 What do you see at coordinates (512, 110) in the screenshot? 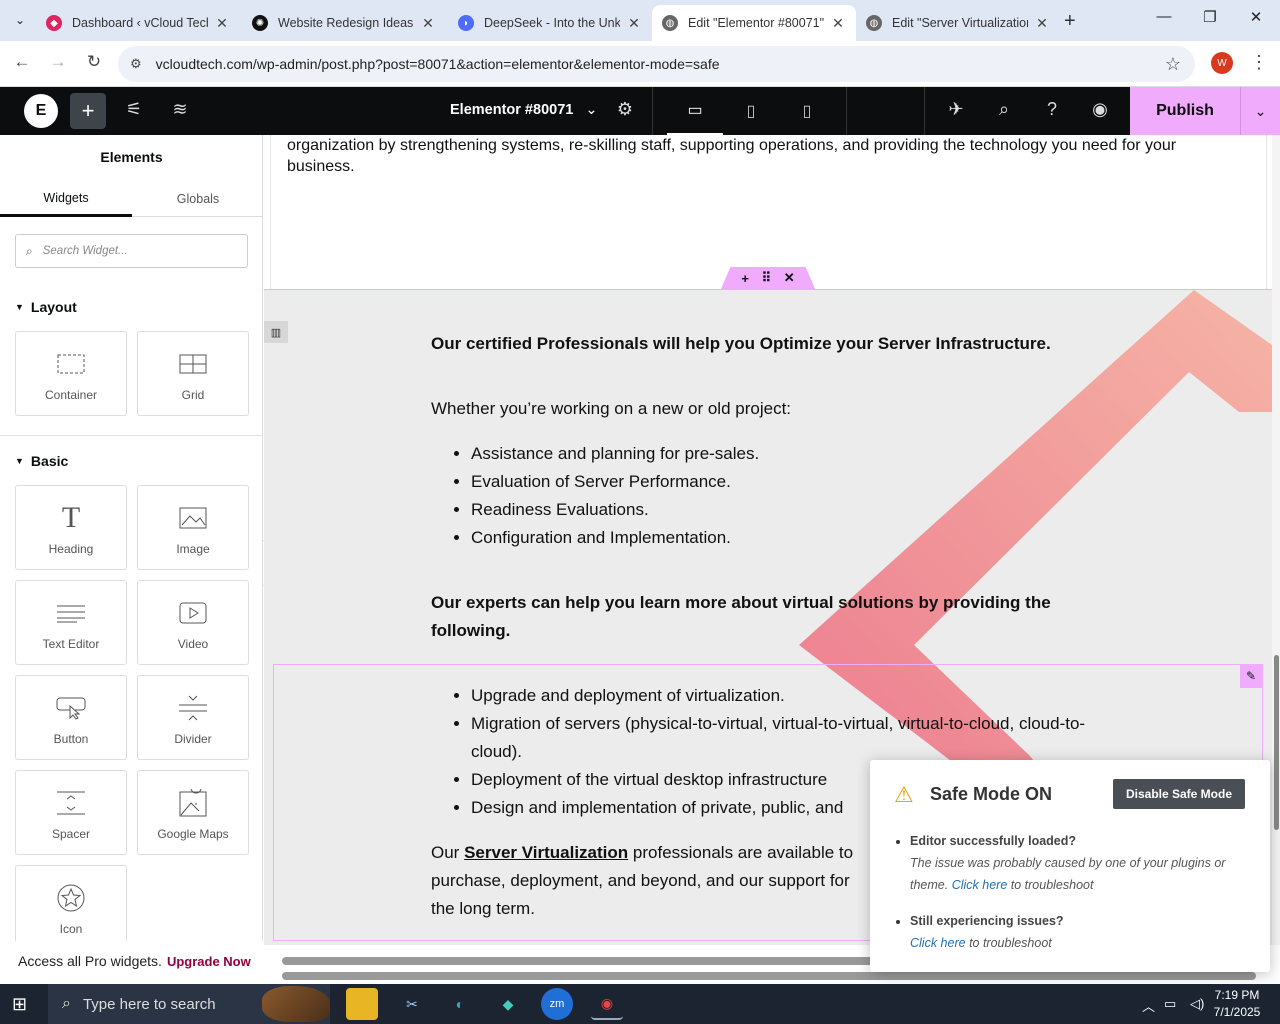
I see `document-title-text: Elementor #80071` at bounding box center [512, 110].